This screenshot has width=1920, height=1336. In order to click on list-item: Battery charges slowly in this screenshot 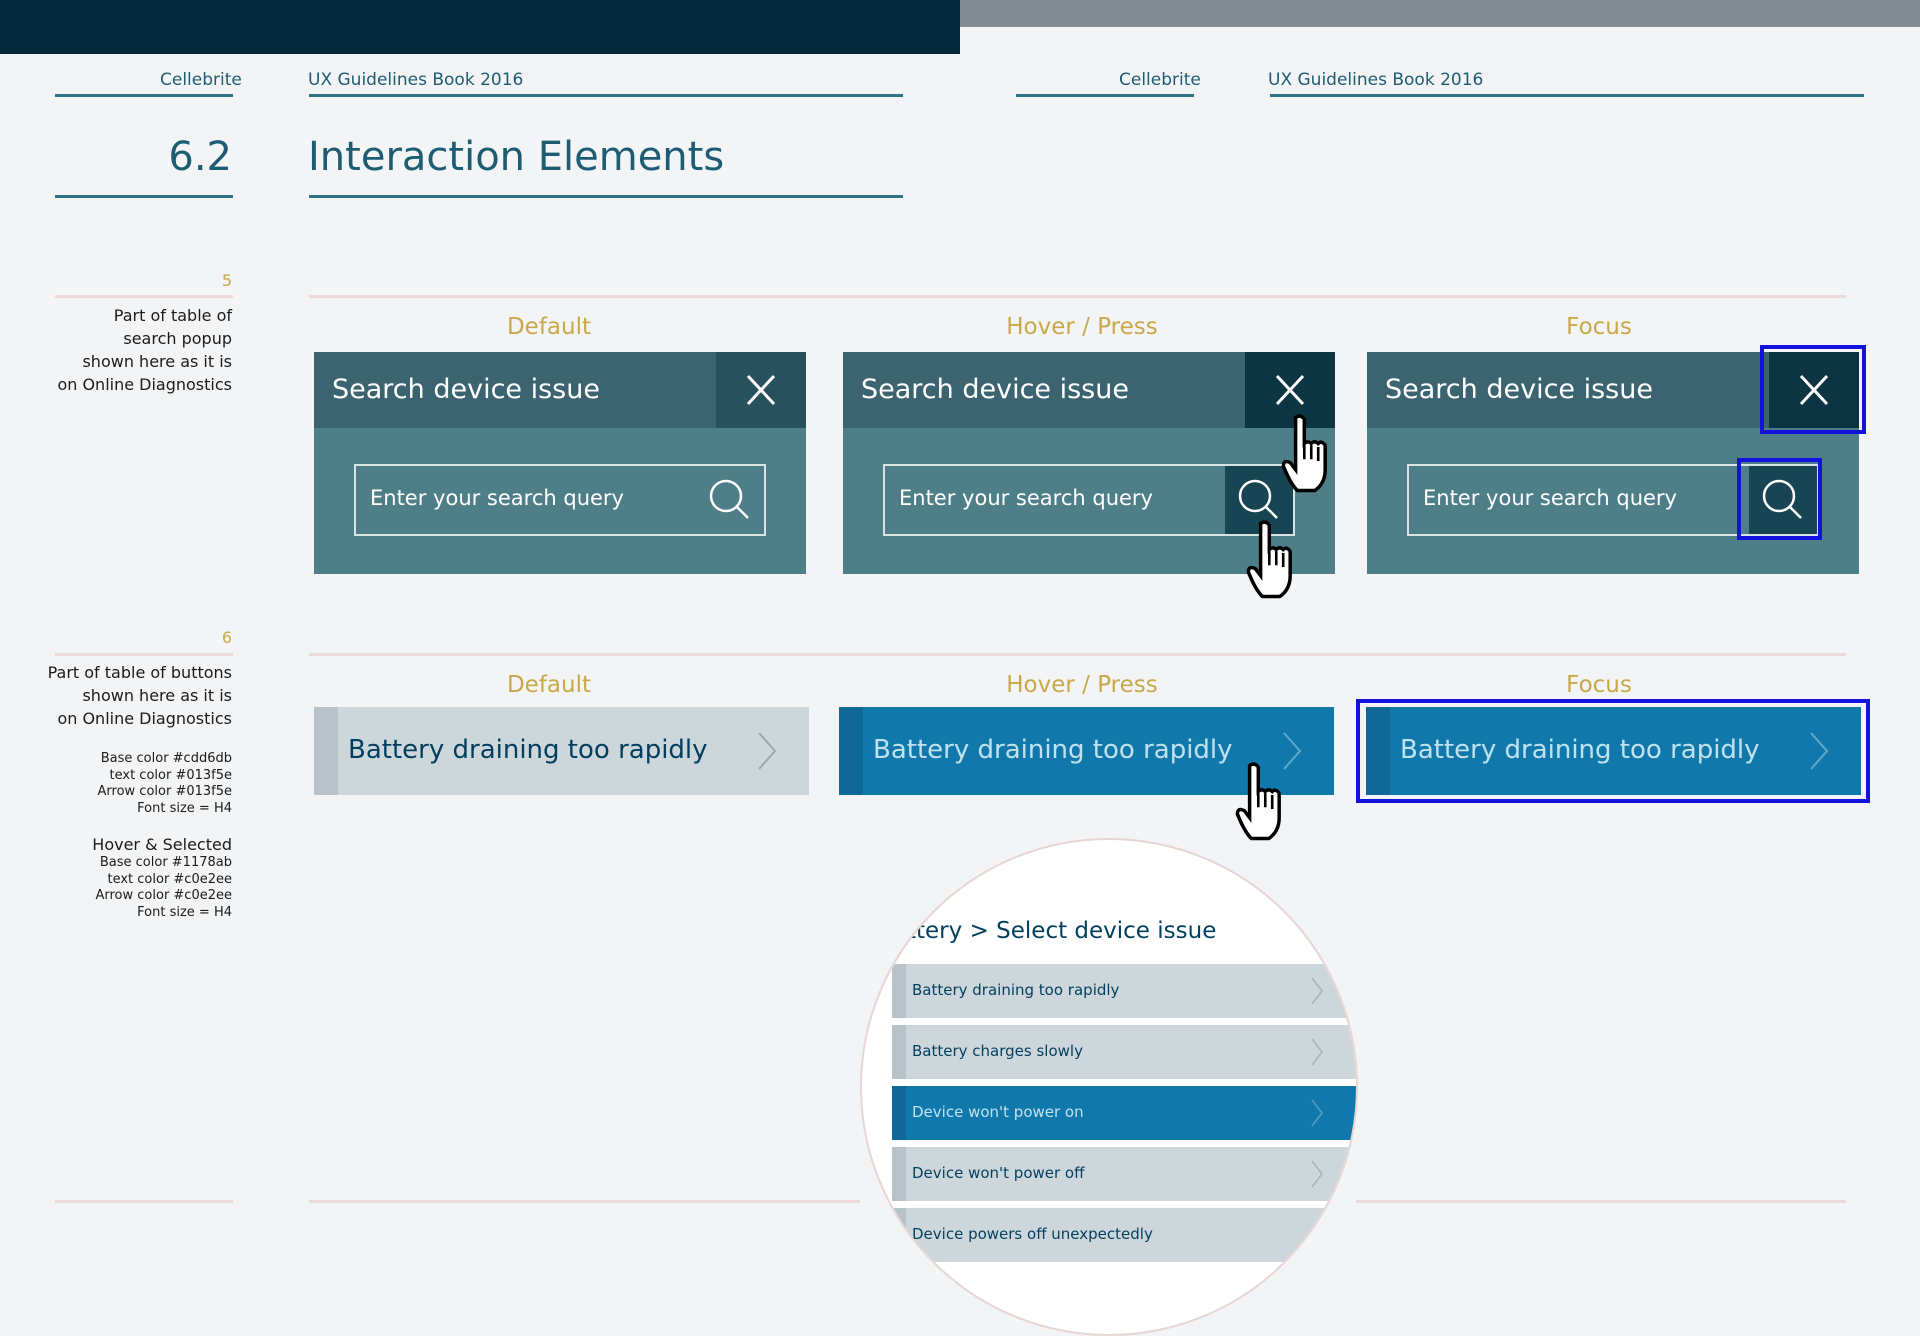, I will do `click(1124, 1052)`.